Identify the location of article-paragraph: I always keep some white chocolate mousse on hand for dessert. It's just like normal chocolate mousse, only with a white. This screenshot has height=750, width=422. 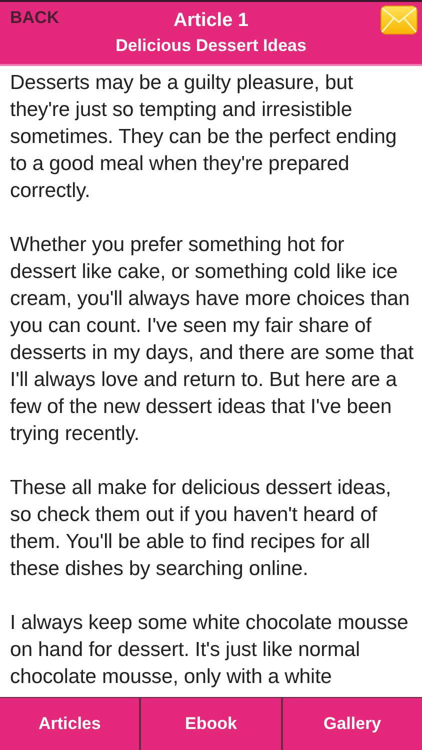
(210, 650).